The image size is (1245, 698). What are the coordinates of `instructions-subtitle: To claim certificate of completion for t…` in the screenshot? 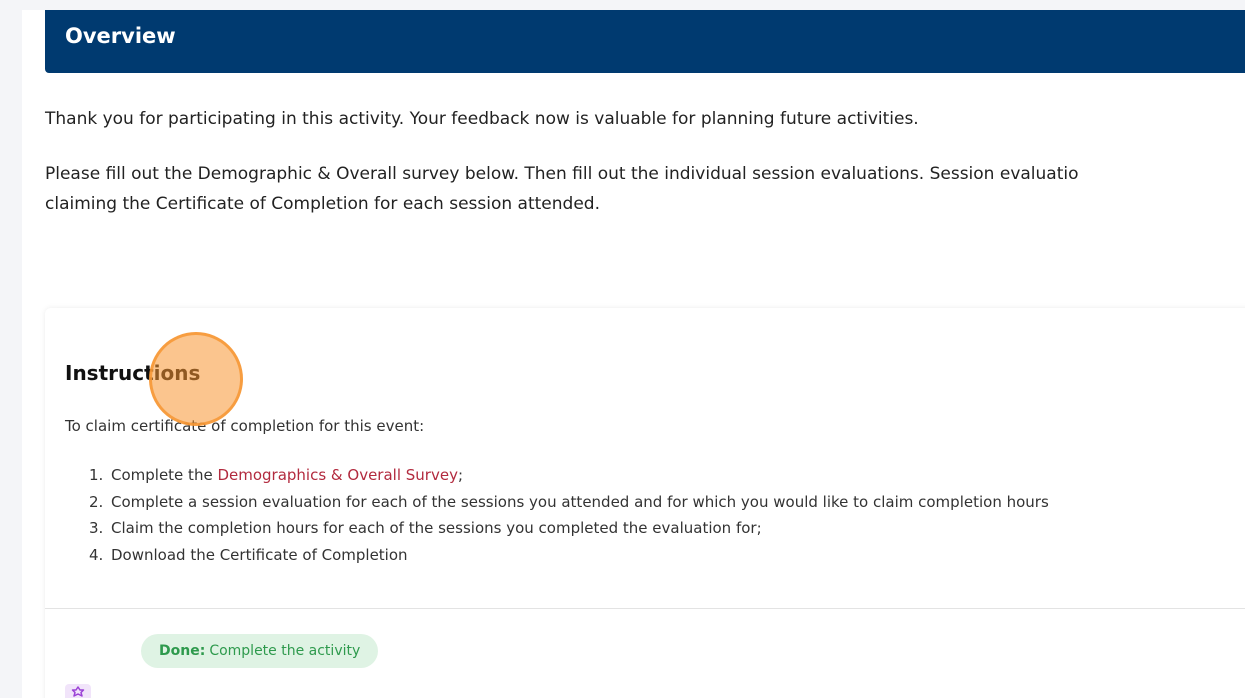 It's located at (245, 426).